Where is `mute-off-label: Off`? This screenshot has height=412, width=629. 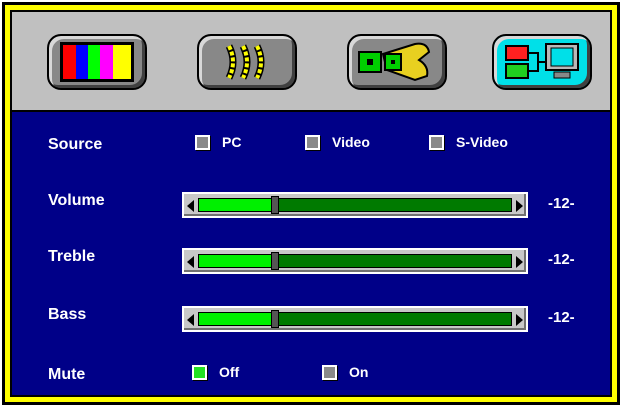
mute-off-label: Off is located at coordinates (229, 372).